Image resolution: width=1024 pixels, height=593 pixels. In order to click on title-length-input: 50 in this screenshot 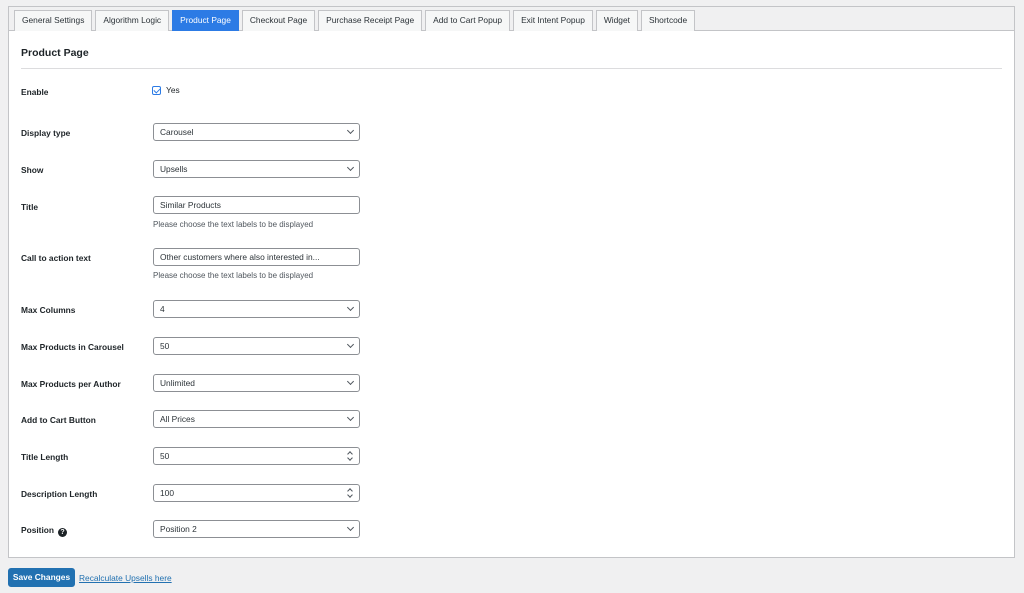, I will do `click(256, 456)`.